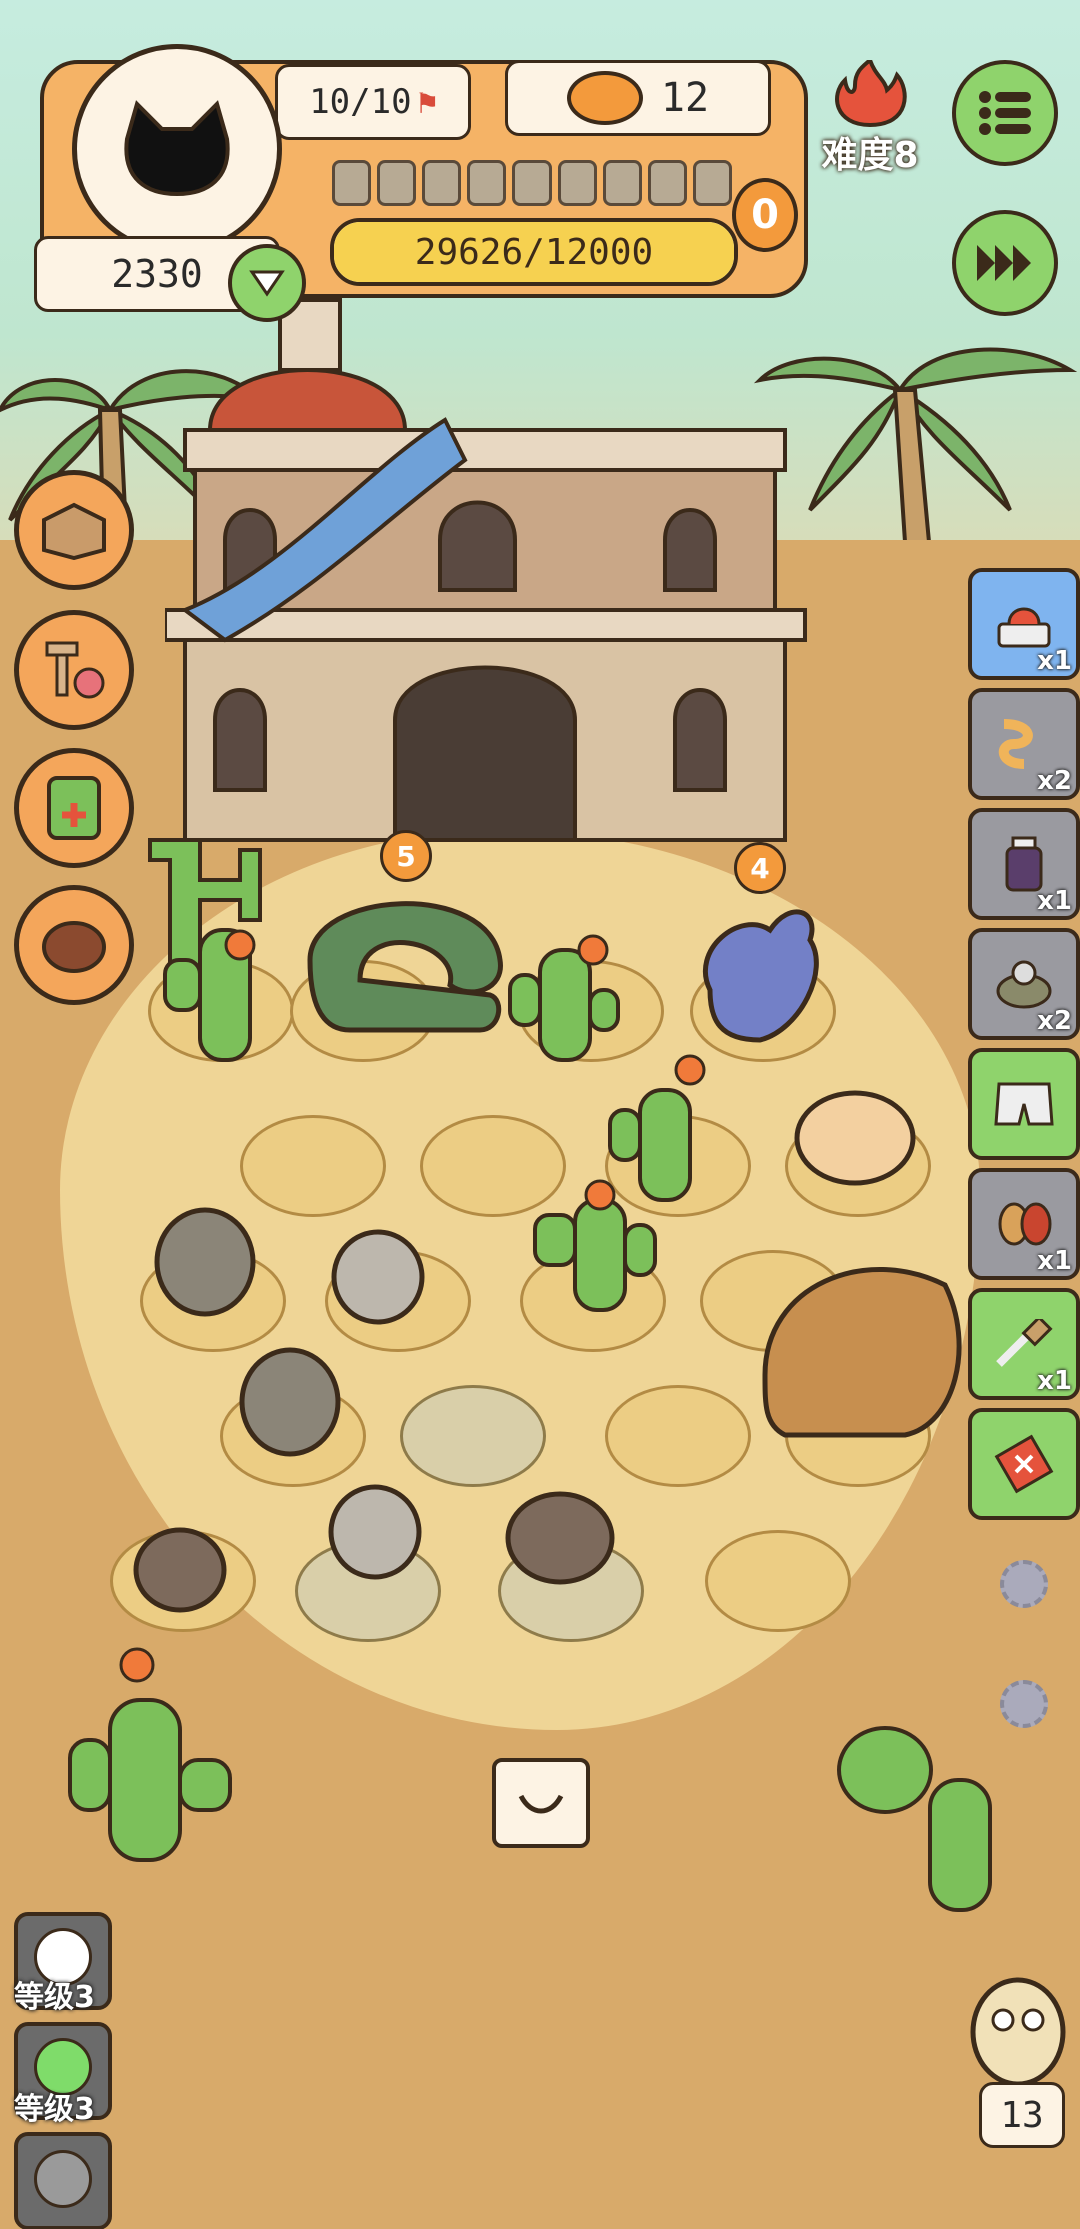 This screenshot has height=2229, width=1080. I want to click on chevron-down-icon, so click(267, 283).